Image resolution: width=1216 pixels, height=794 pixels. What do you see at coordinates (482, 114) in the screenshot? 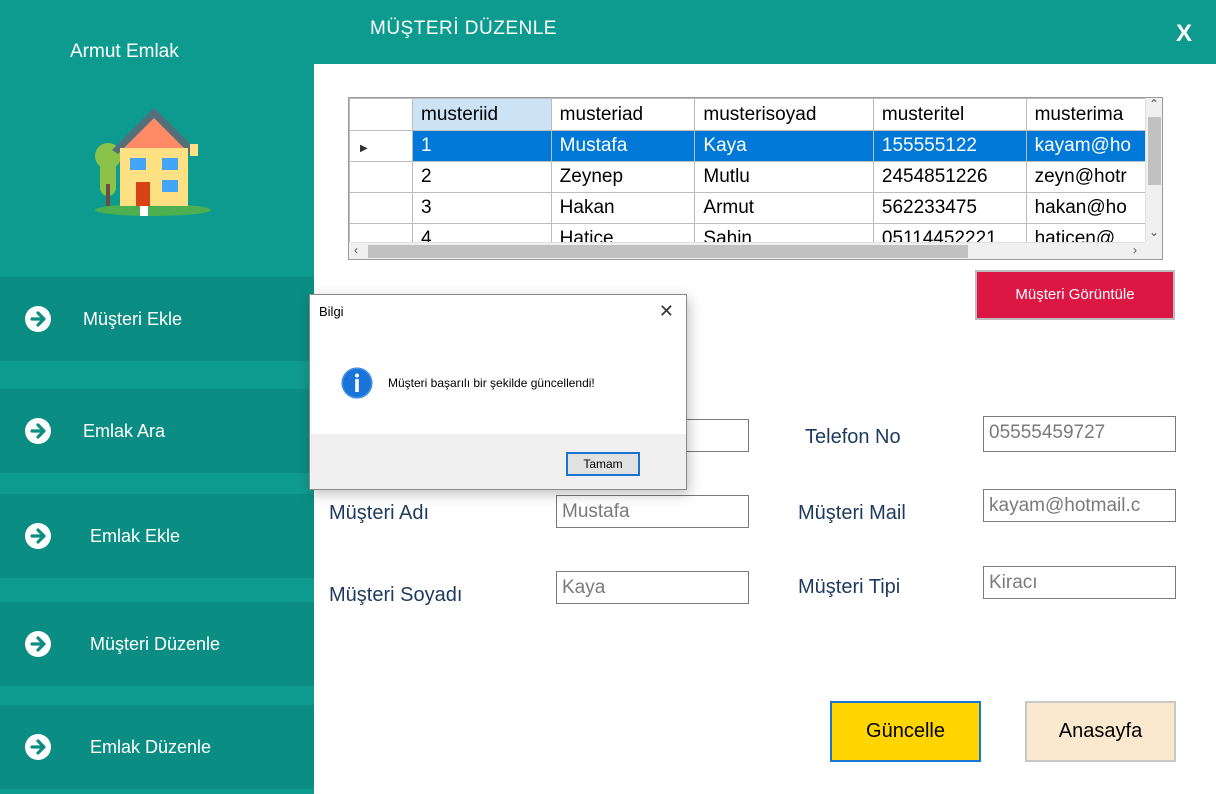
I see `column-header: musteriid` at bounding box center [482, 114].